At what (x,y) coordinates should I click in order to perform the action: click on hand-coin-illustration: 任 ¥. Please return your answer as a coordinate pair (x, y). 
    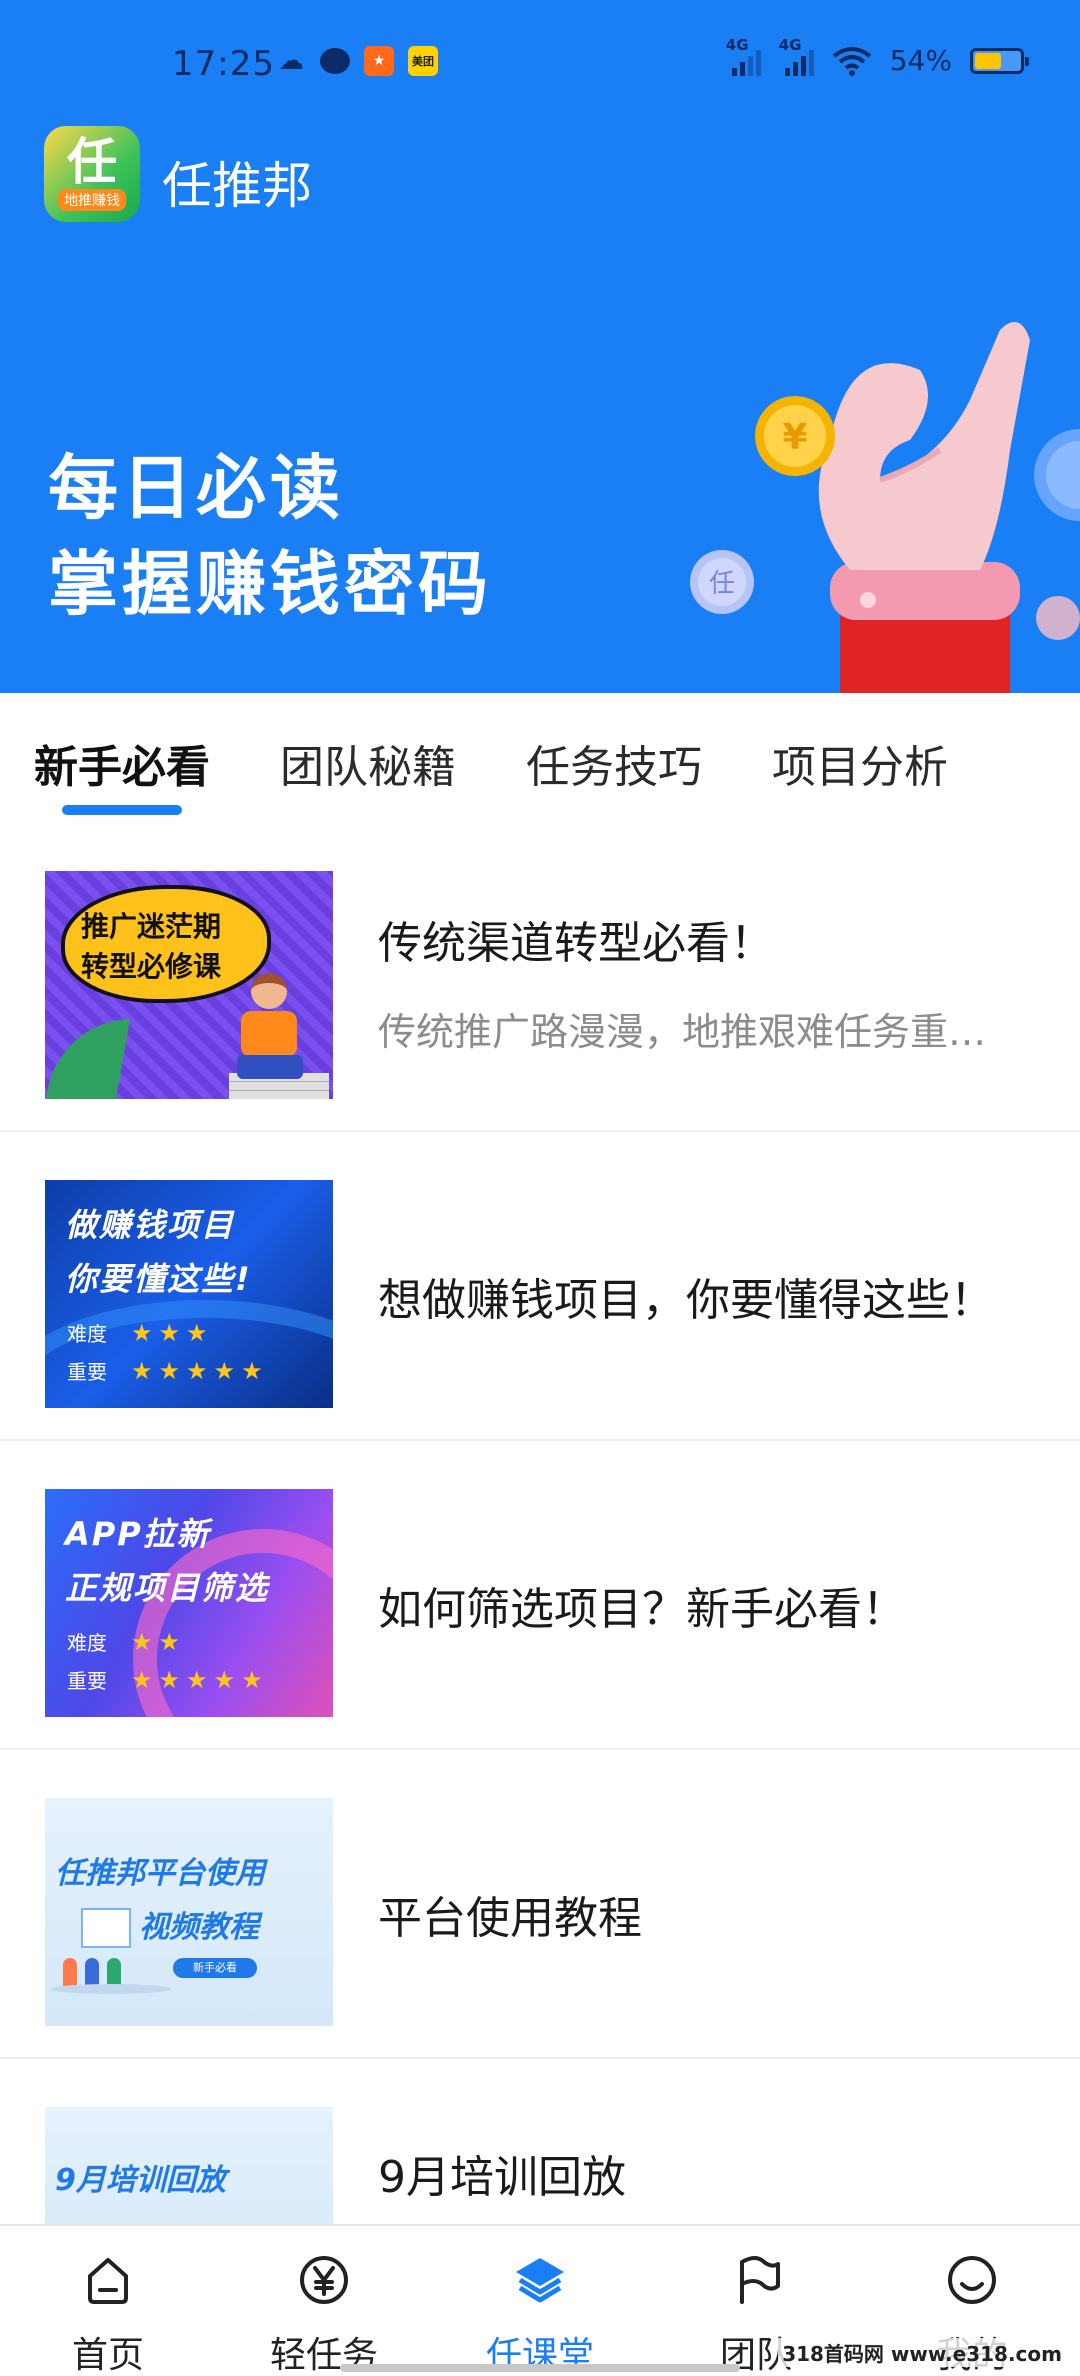
    Looking at the image, I should click on (885, 507).